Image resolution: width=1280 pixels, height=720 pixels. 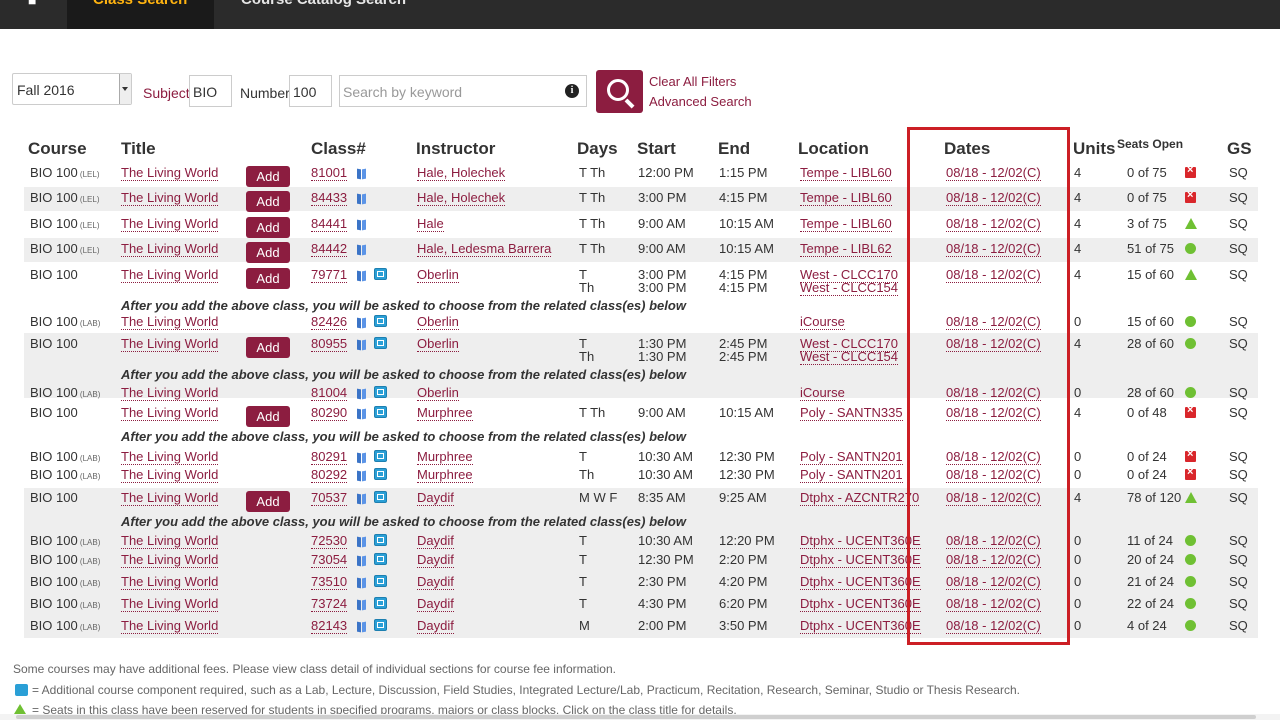 What do you see at coordinates (1150, 144) in the screenshot?
I see `col-header-seats-open: Seats Open` at bounding box center [1150, 144].